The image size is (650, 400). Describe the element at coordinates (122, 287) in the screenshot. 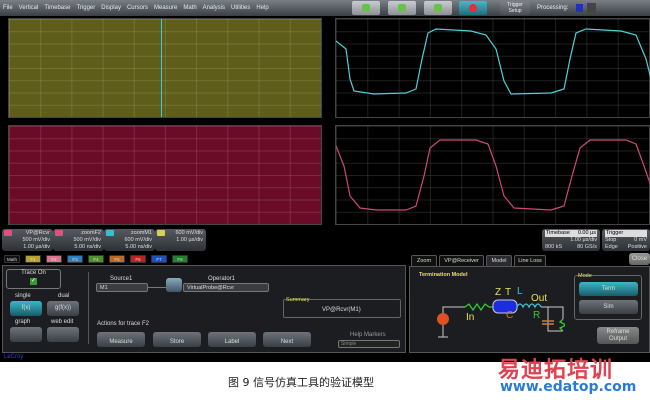

I see `source-field: M1` at that location.